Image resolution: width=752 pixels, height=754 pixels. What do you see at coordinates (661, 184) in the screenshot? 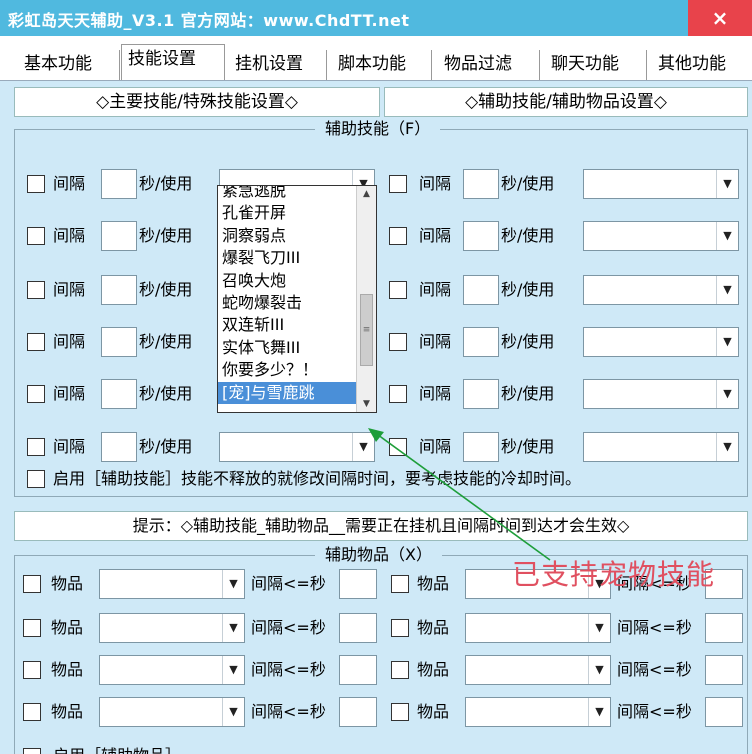
I see `skill-right-1-select: ▼` at bounding box center [661, 184].